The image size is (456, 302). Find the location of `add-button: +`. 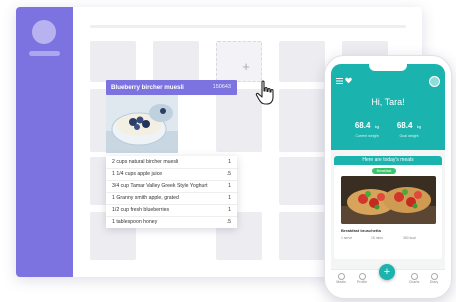

add-button: + is located at coordinates (387, 272).